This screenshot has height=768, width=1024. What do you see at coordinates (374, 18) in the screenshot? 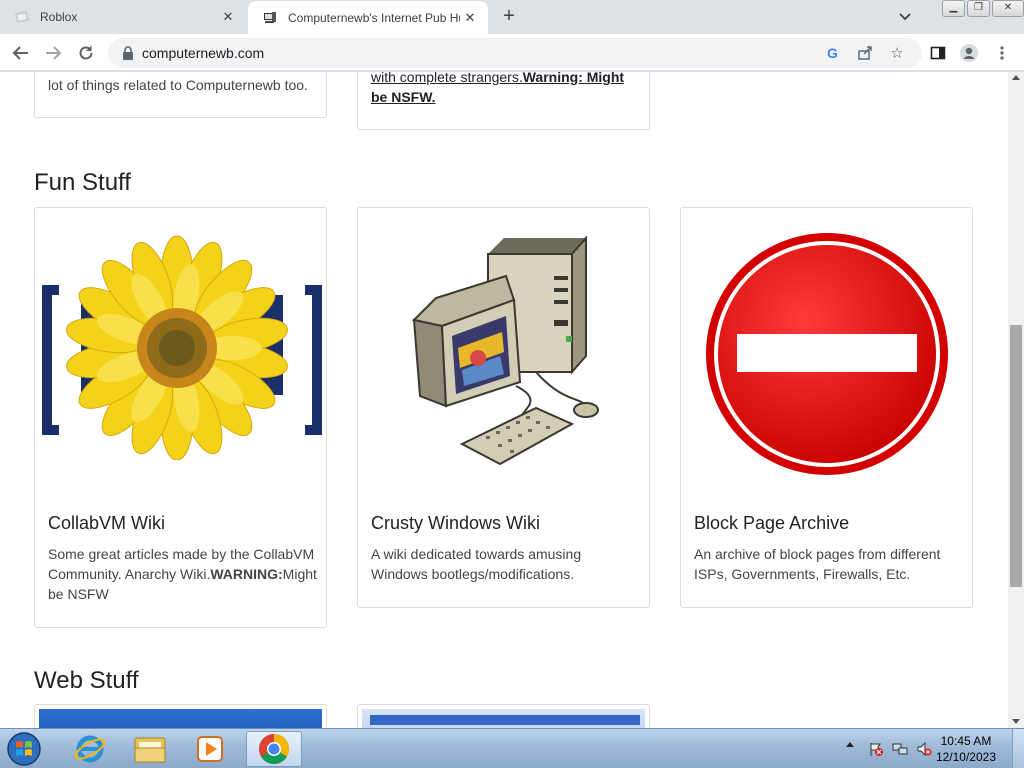
I see `tab-title: Computernewb's Internet Pub Hu` at bounding box center [374, 18].